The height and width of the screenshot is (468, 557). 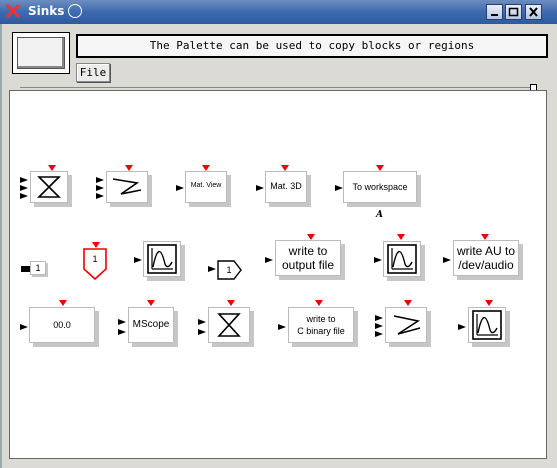 I want to click on maximize-button, so click(x=513, y=12).